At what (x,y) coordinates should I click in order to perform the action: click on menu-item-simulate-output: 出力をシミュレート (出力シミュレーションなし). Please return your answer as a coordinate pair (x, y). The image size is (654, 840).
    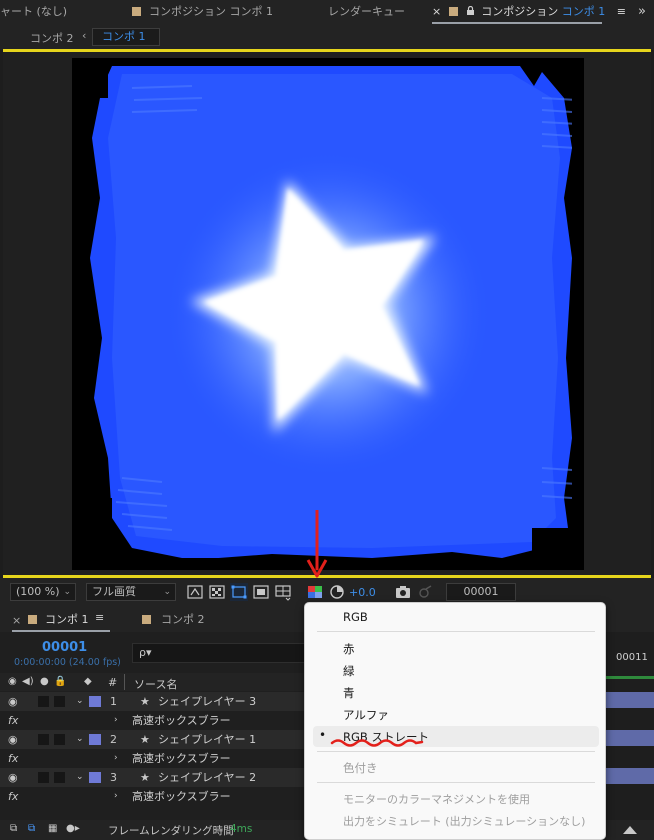
    Looking at the image, I should click on (464, 821).